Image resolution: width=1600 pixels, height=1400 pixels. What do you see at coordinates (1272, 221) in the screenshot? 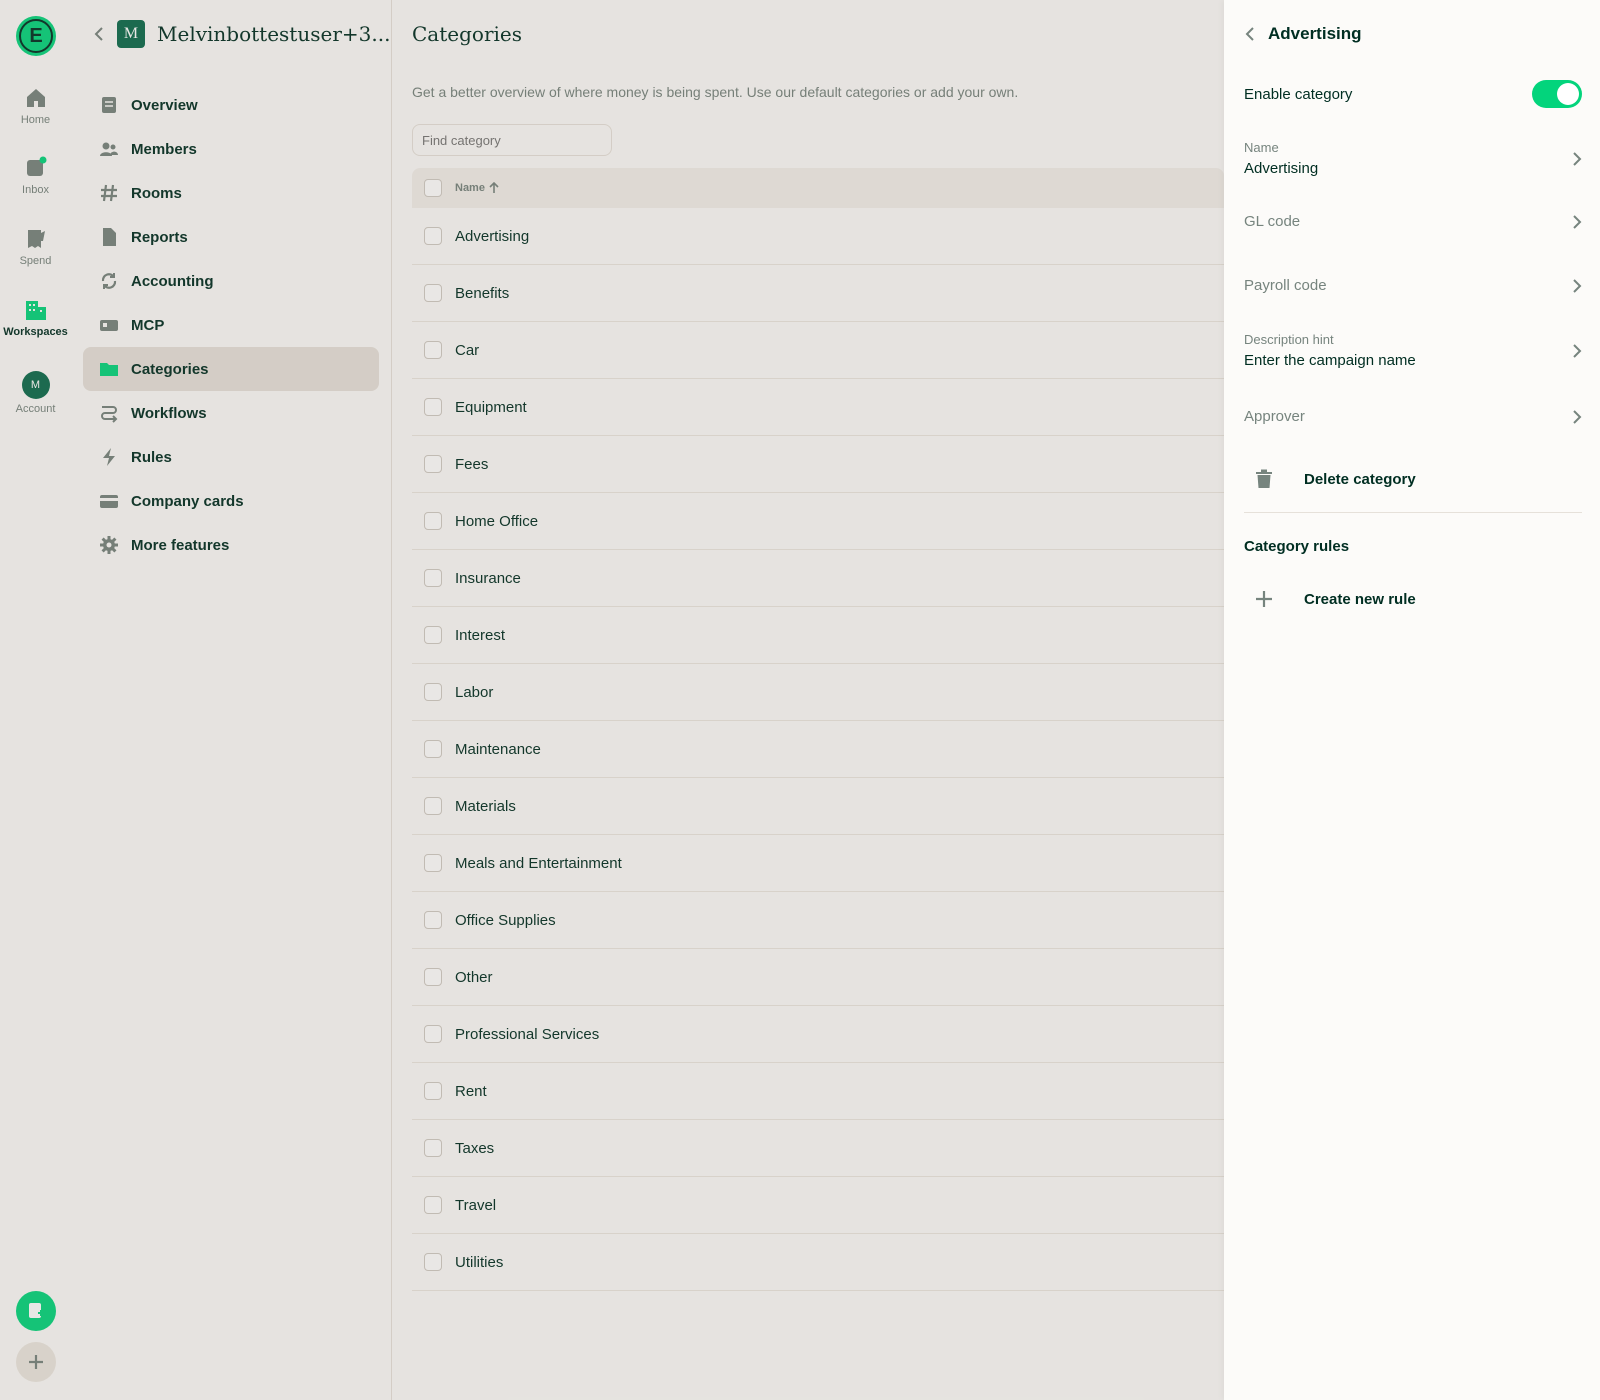
I see `gl-code-label: GL code` at bounding box center [1272, 221].